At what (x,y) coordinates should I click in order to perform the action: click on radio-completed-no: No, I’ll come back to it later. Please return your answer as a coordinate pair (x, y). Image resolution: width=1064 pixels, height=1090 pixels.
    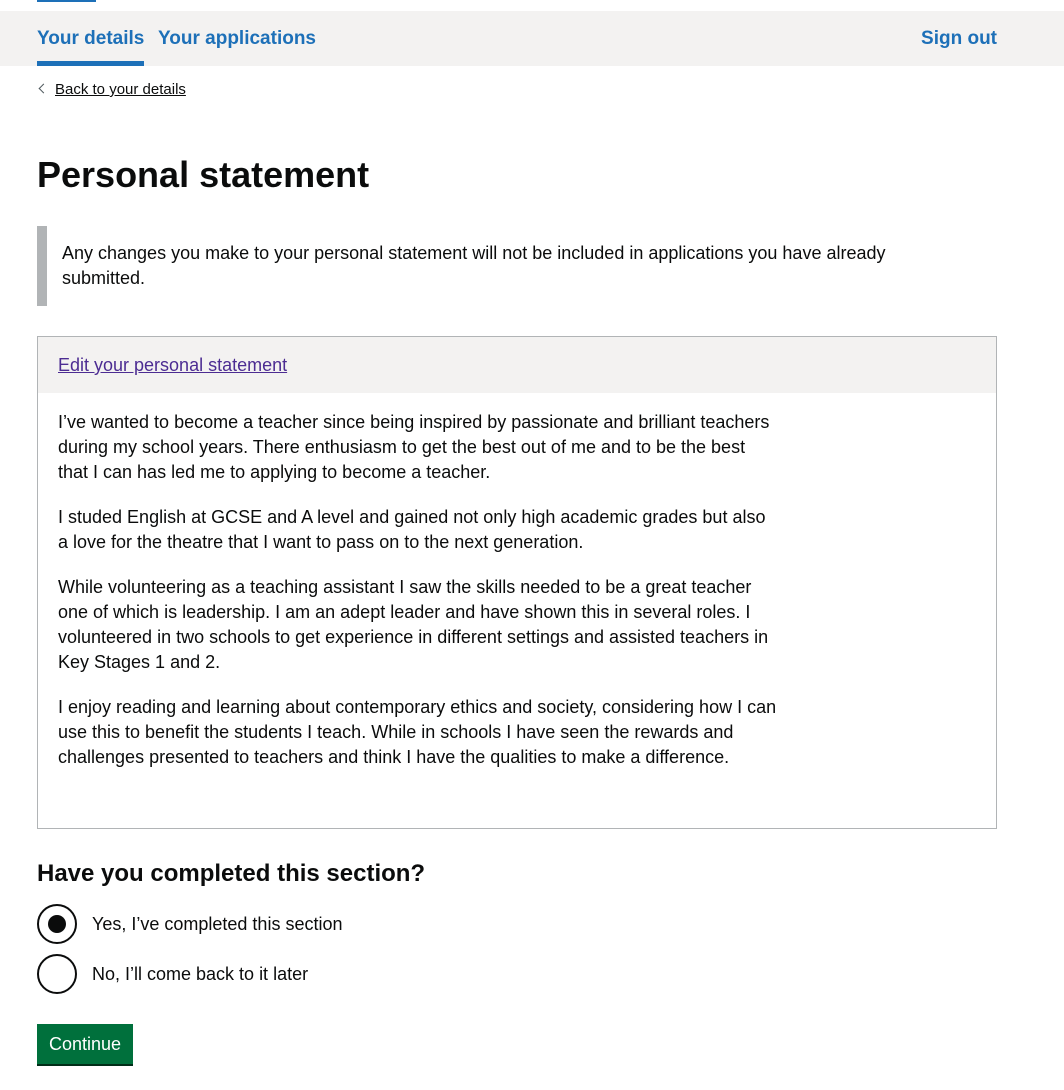
    Looking at the image, I should click on (237, 974).